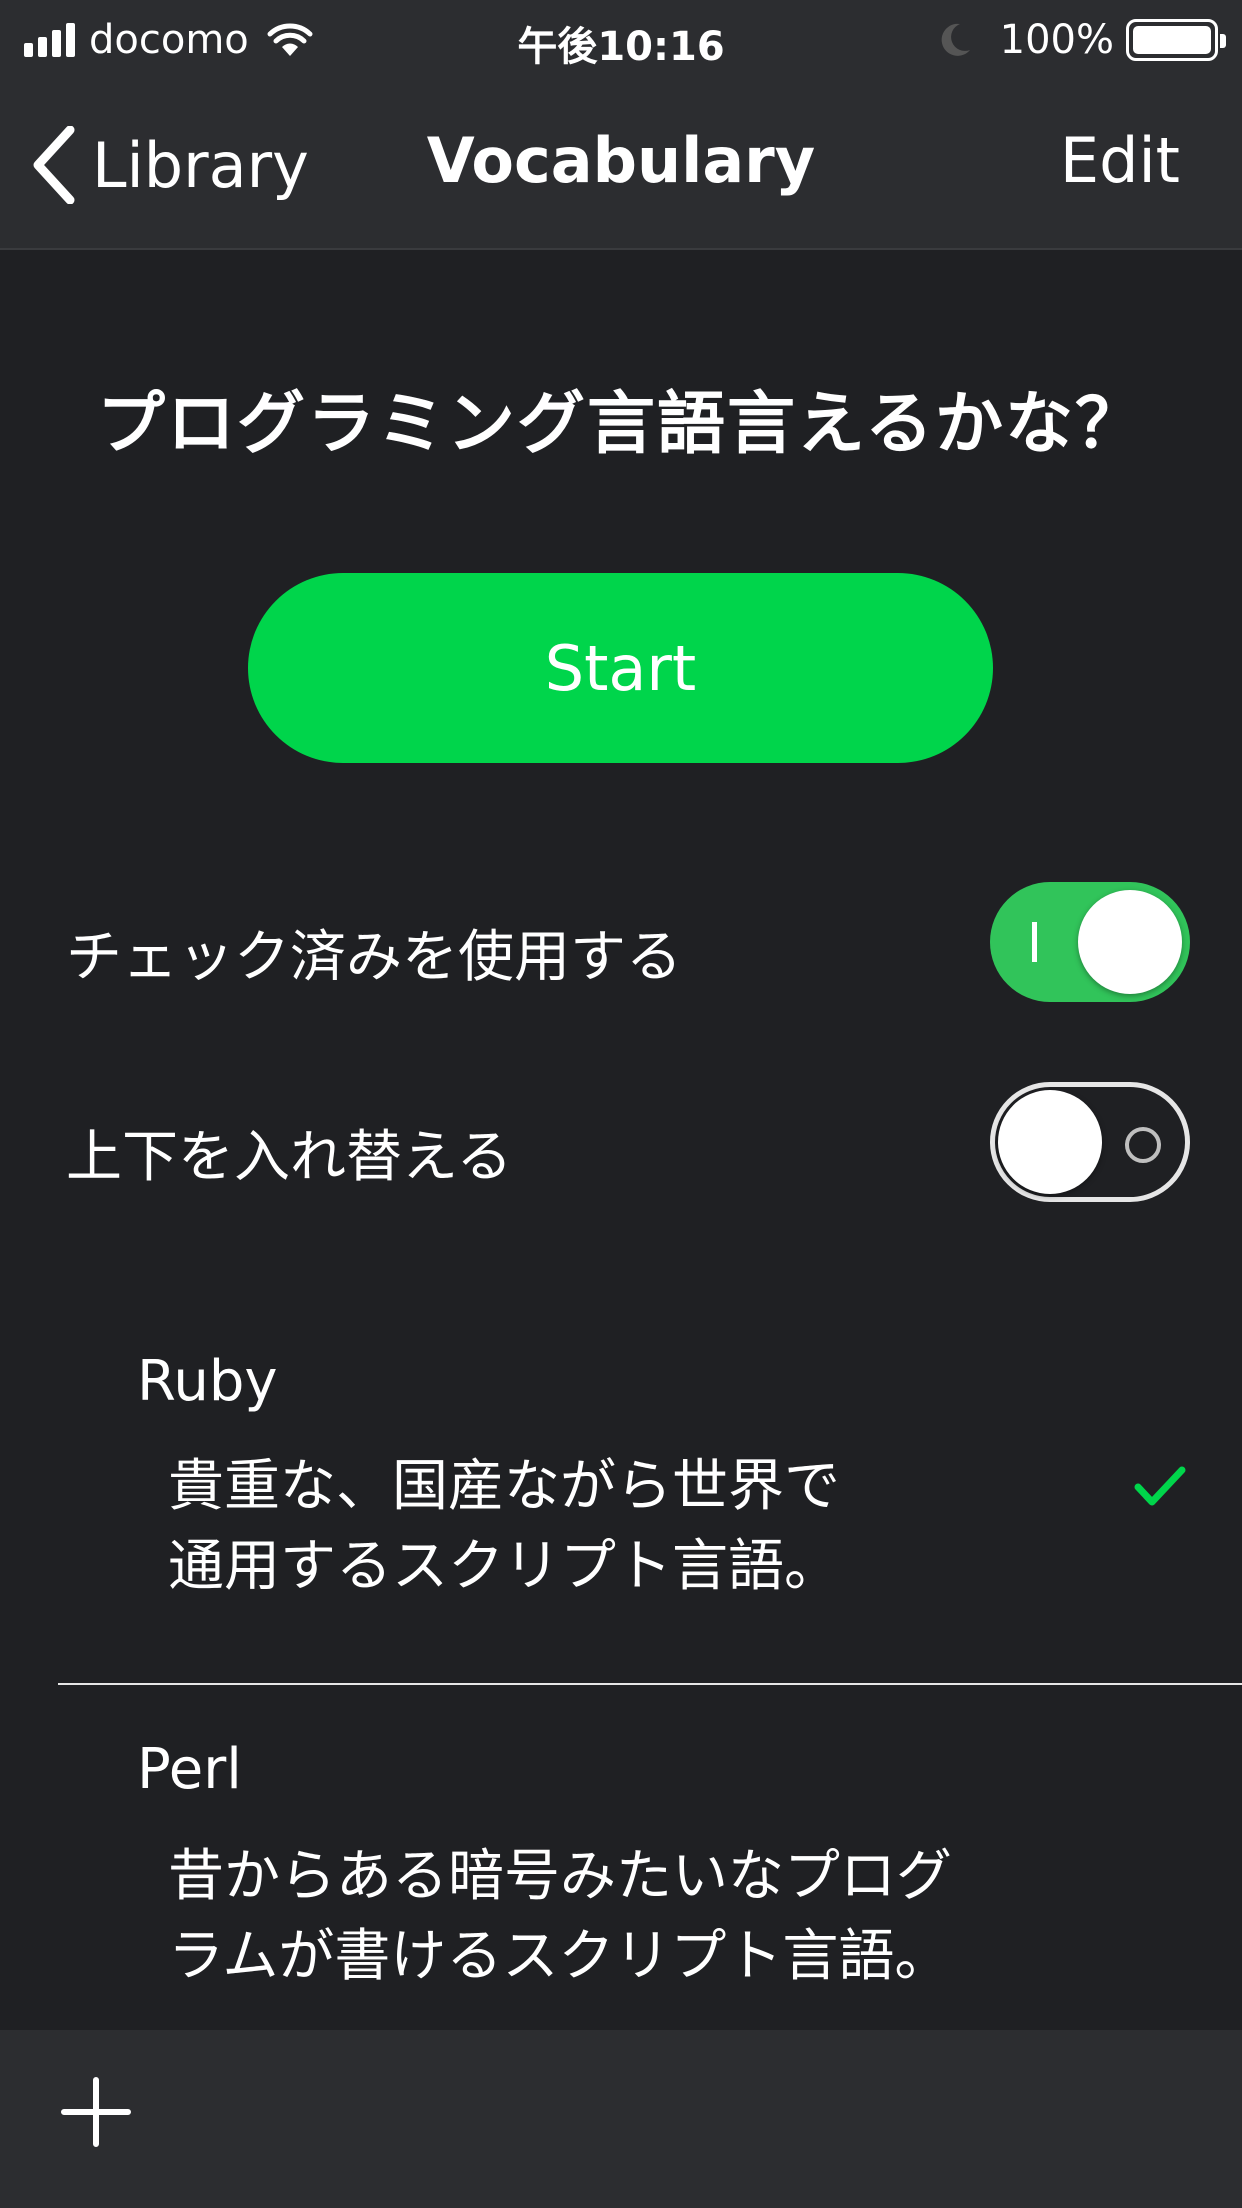 Image resolution: width=1242 pixels, height=2208 pixels. I want to click on set-title: プログラミング言語言えるかな？, so click(621, 424).